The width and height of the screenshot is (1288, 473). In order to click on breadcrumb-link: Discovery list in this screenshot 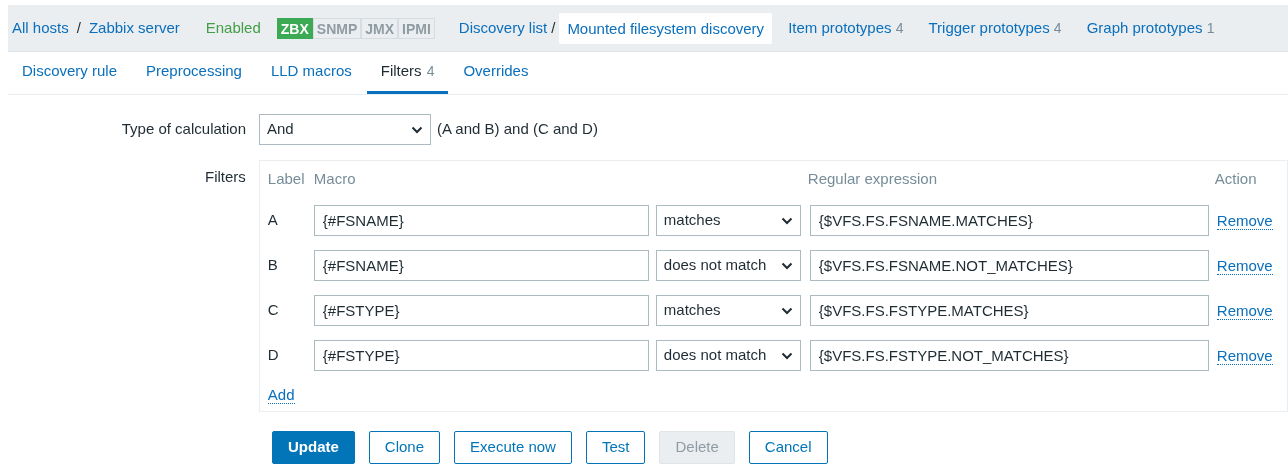, I will do `click(503, 28)`.